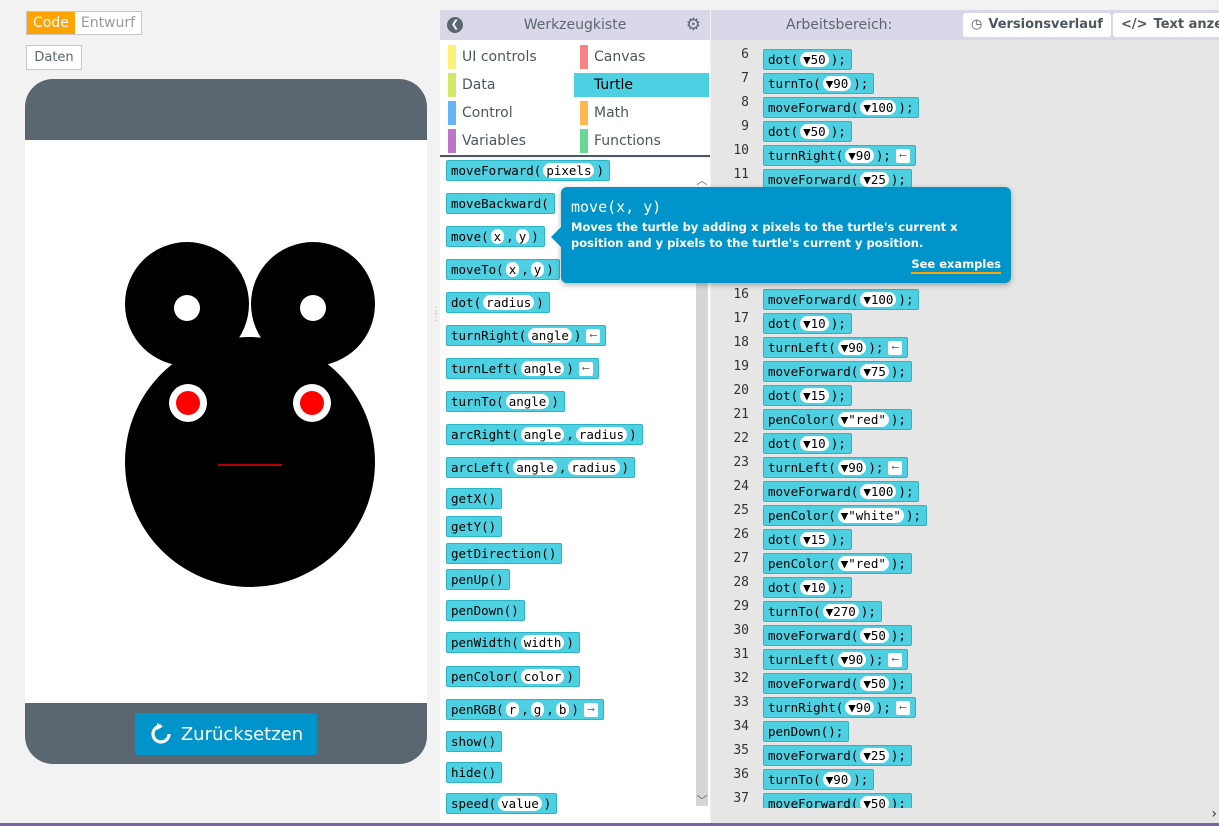 The width and height of the screenshot is (1219, 826). What do you see at coordinates (693, 25) in the screenshot?
I see `gear-icon: ⚙` at bounding box center [693, 25].